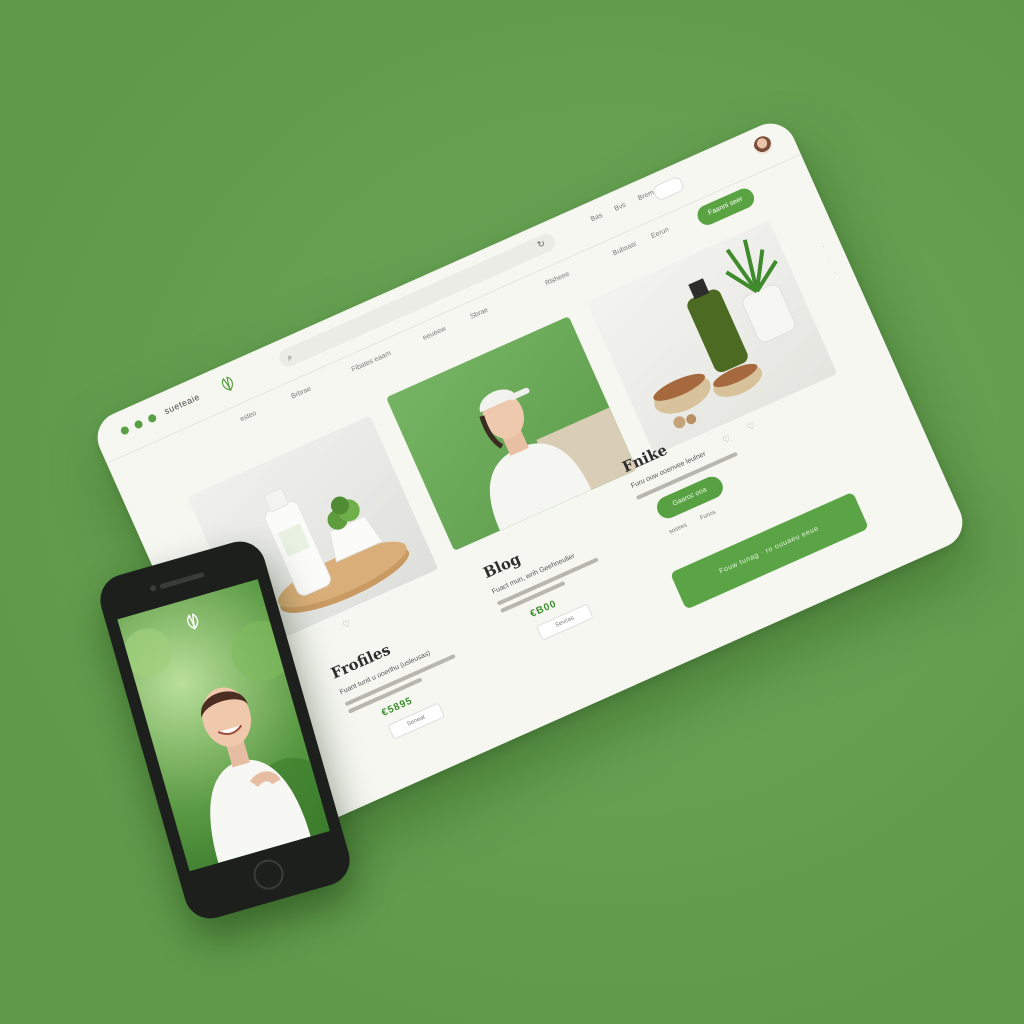  Describe the element at coordinates (541, 244) in the screenshot. I see `refresh-icon: ↻` at that location.